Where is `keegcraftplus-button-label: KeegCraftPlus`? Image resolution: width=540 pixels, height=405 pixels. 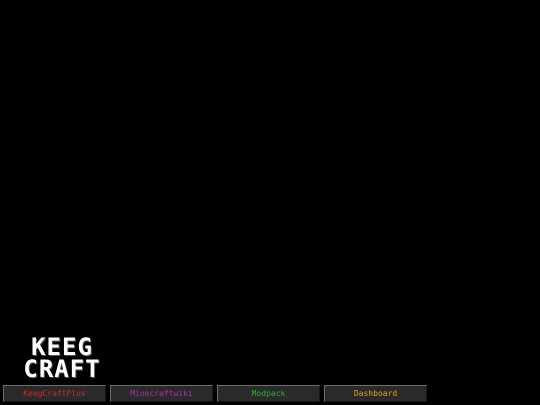 keegcraftplus-button-label: KeegCraftPlus is located at coordinates (54, 393).